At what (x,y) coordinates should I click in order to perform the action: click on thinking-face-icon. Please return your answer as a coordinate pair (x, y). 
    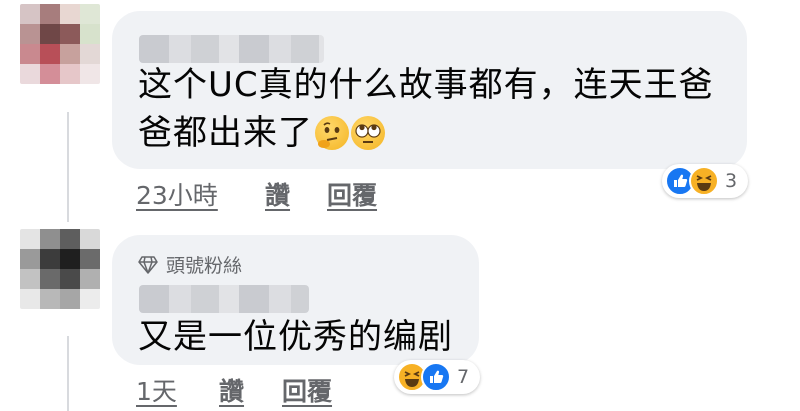
    Looking at the image, I should click on (332, 133).